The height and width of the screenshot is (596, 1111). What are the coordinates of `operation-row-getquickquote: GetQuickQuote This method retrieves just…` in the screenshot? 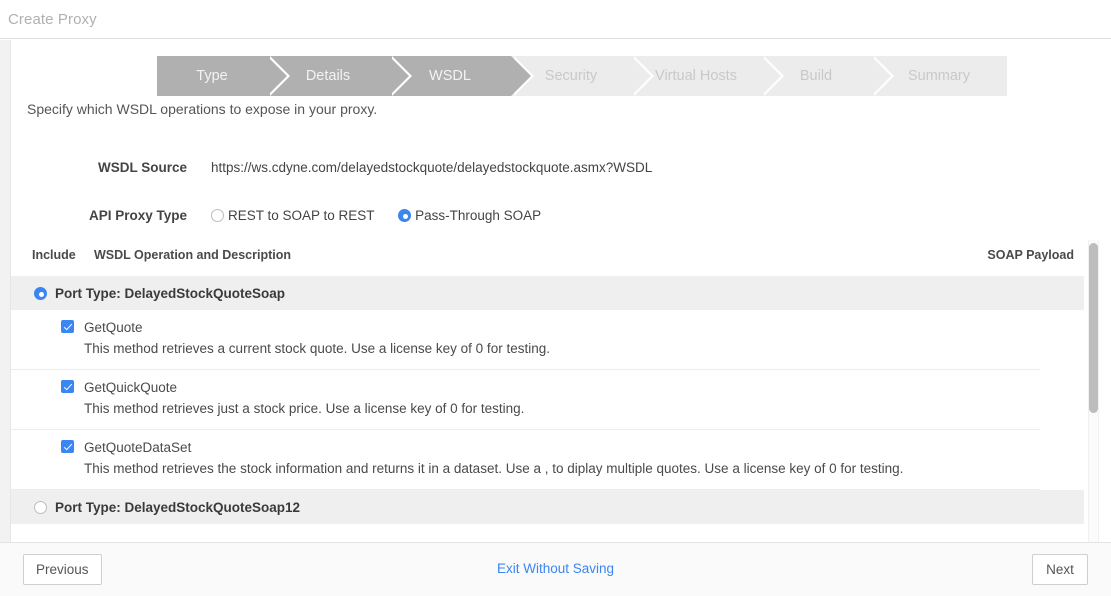 It's located at (525, 400).